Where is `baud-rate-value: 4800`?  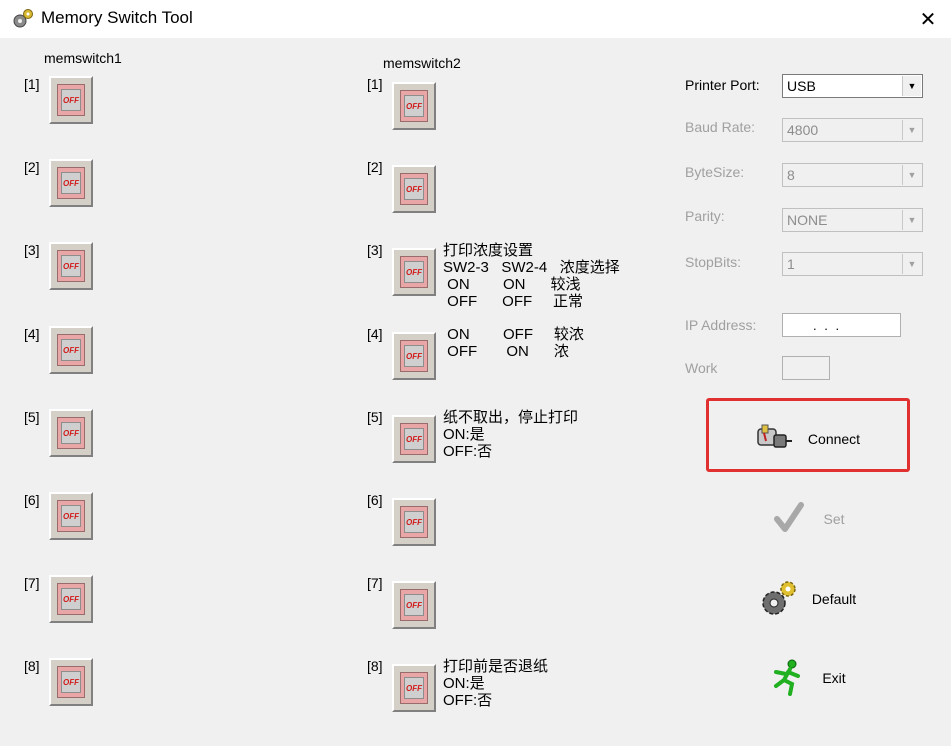
baud-rate-value: 4800 is located at coordinates (803, 130).